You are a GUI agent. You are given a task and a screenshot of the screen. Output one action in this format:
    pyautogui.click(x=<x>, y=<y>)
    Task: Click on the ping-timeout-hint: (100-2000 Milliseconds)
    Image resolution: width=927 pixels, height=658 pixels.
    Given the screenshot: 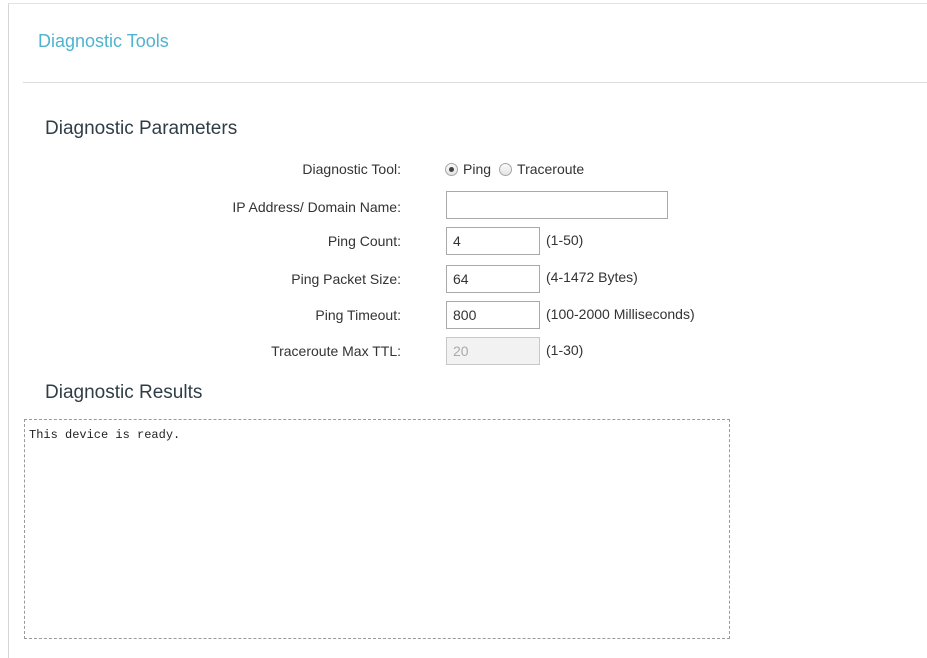 What is the action you would take?
    pyautogui.click(x=620, y=314)
    